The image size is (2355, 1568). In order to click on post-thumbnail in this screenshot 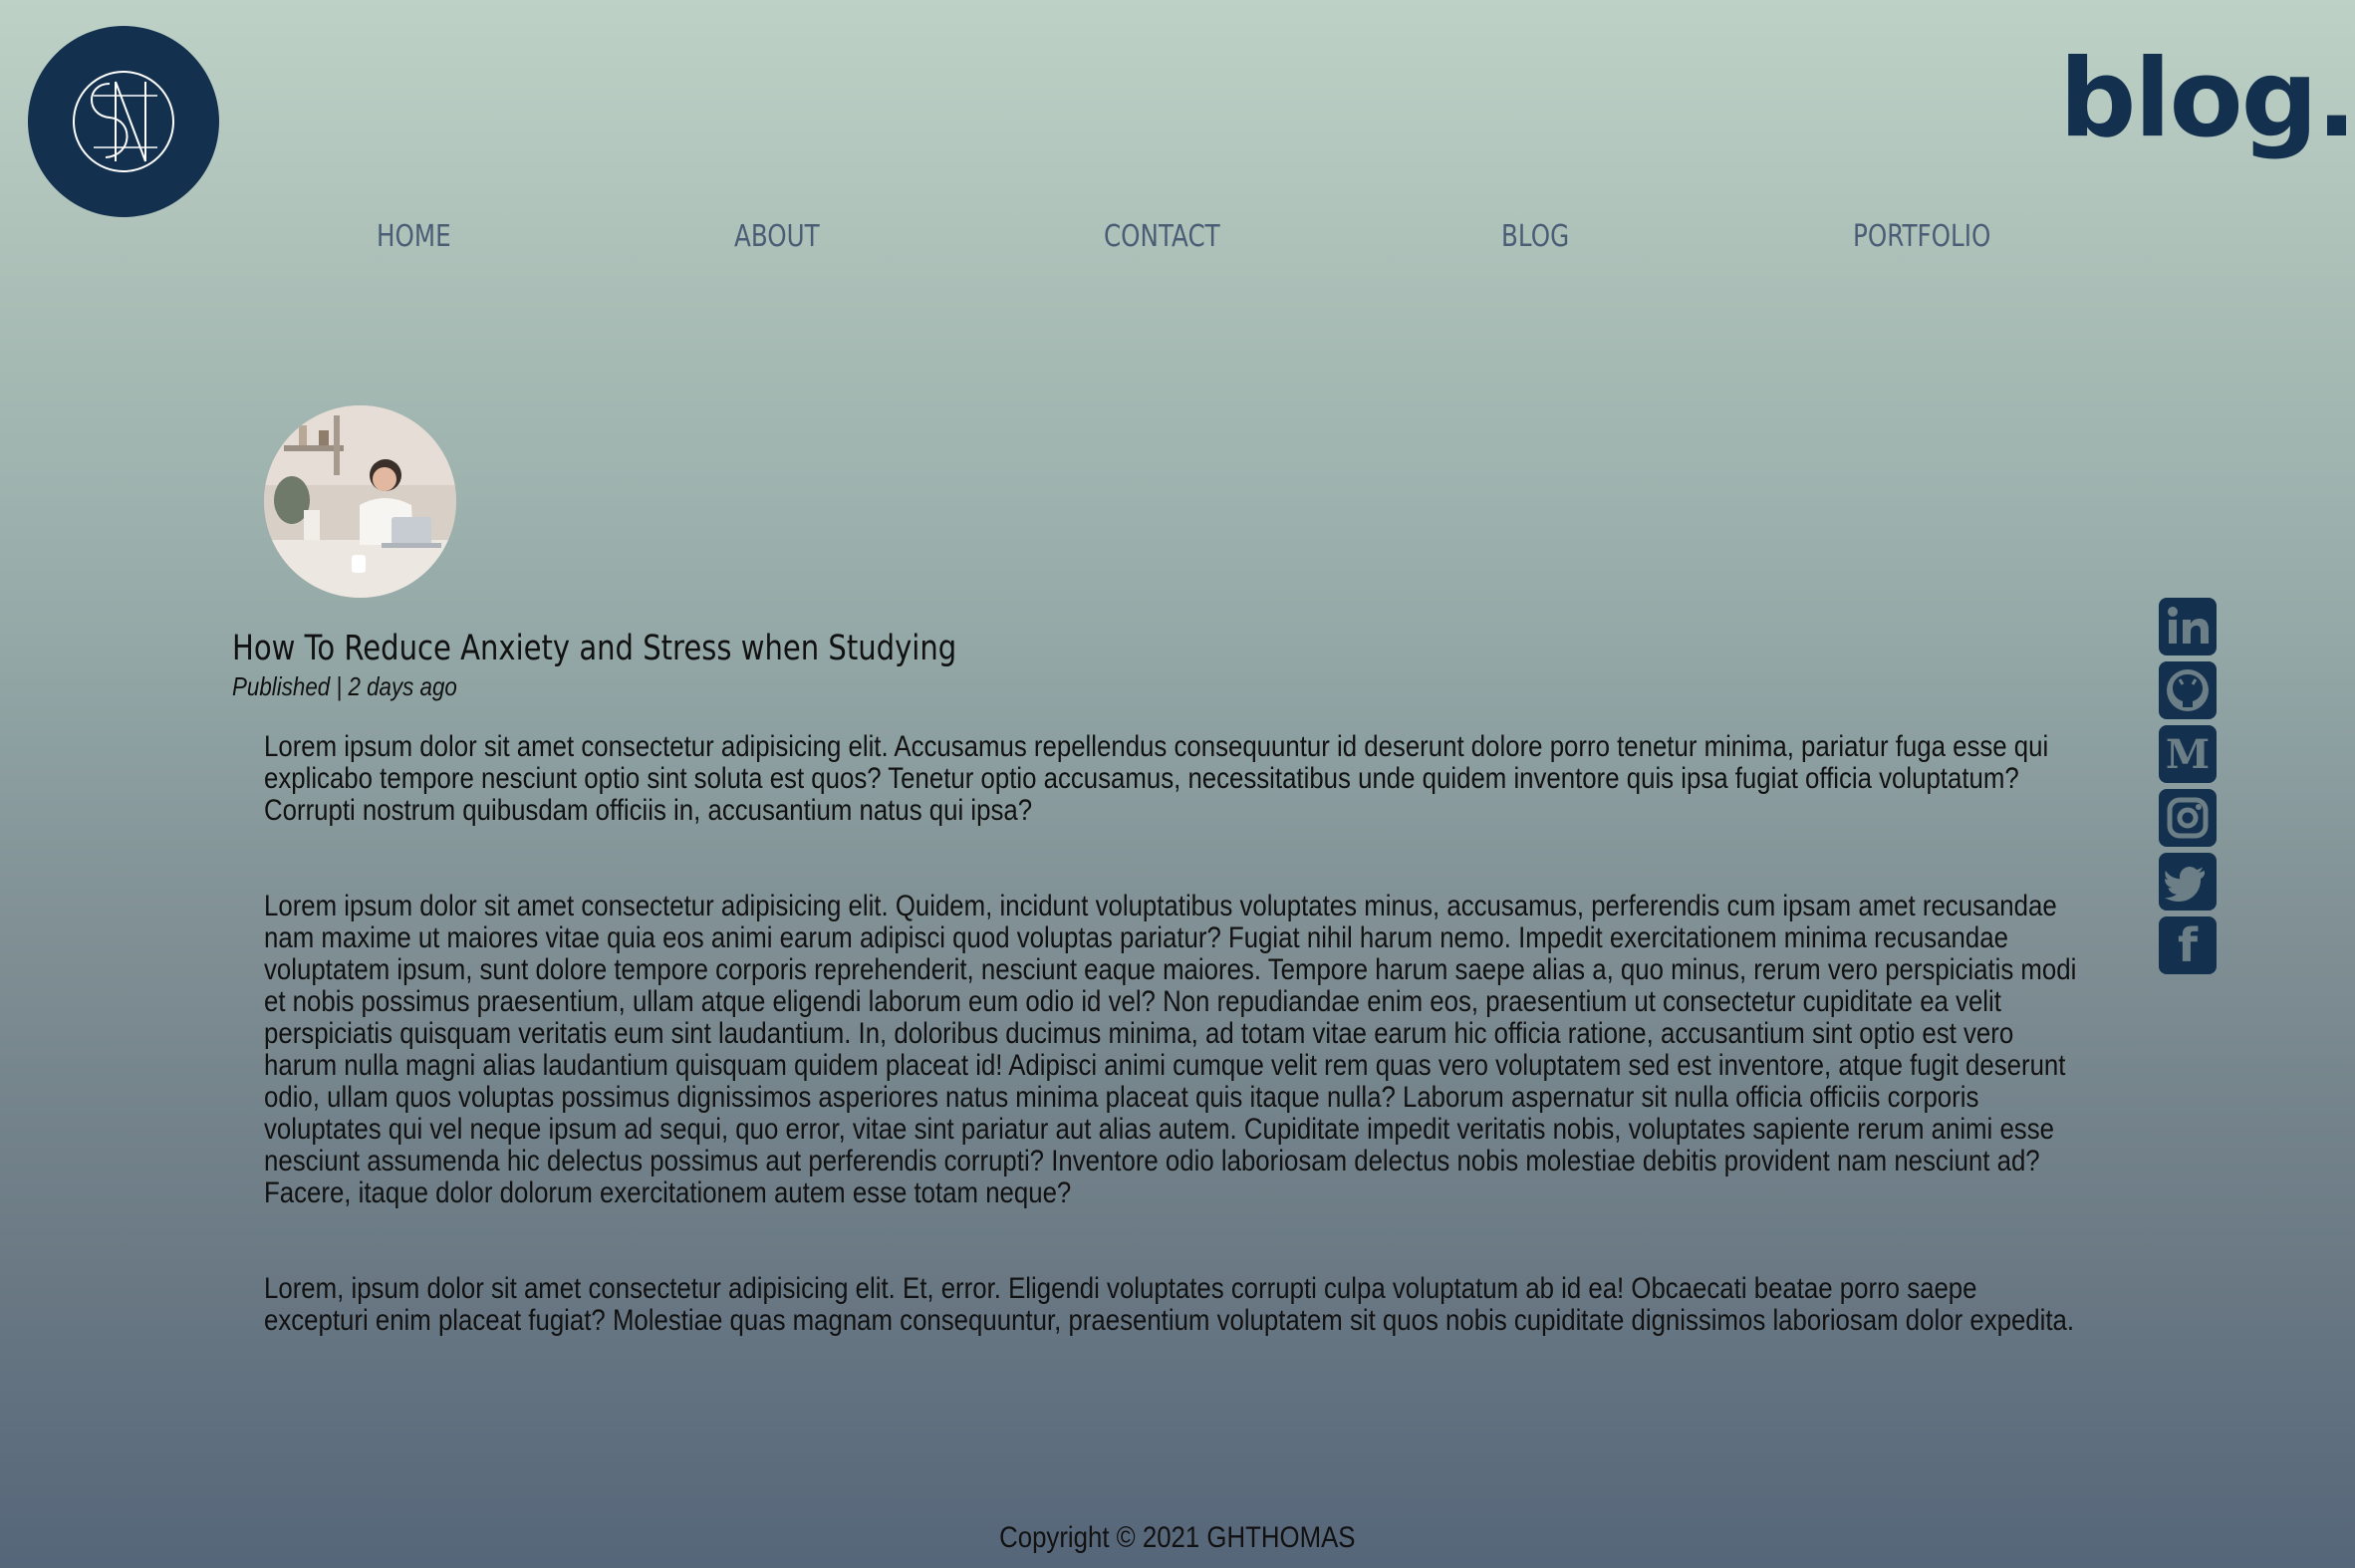, I will do `click(360, 501)`.